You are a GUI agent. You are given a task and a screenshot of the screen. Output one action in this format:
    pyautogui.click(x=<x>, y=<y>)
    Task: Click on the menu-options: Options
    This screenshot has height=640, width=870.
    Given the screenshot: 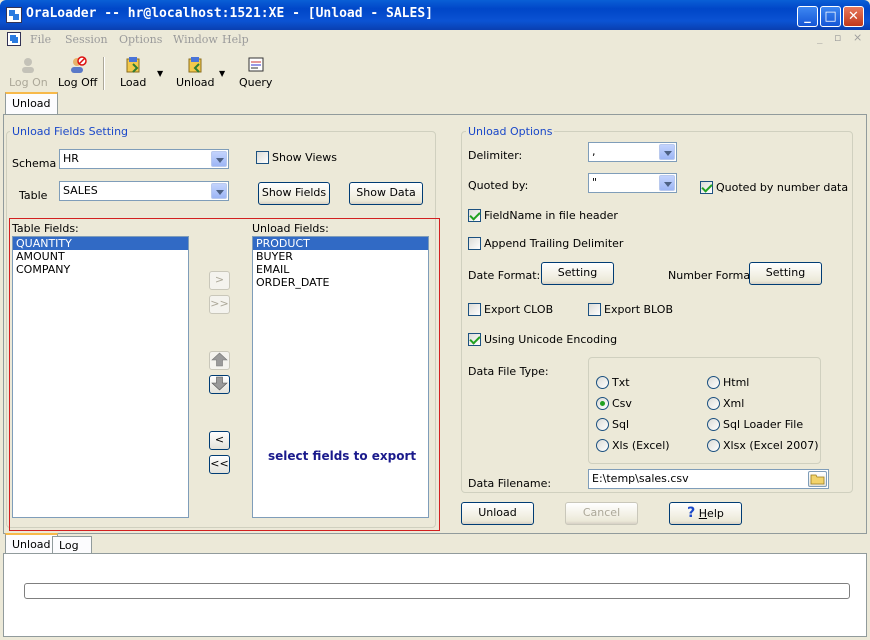 What is the action you would take?
    pyautogui.click(x=140, y=39)
    